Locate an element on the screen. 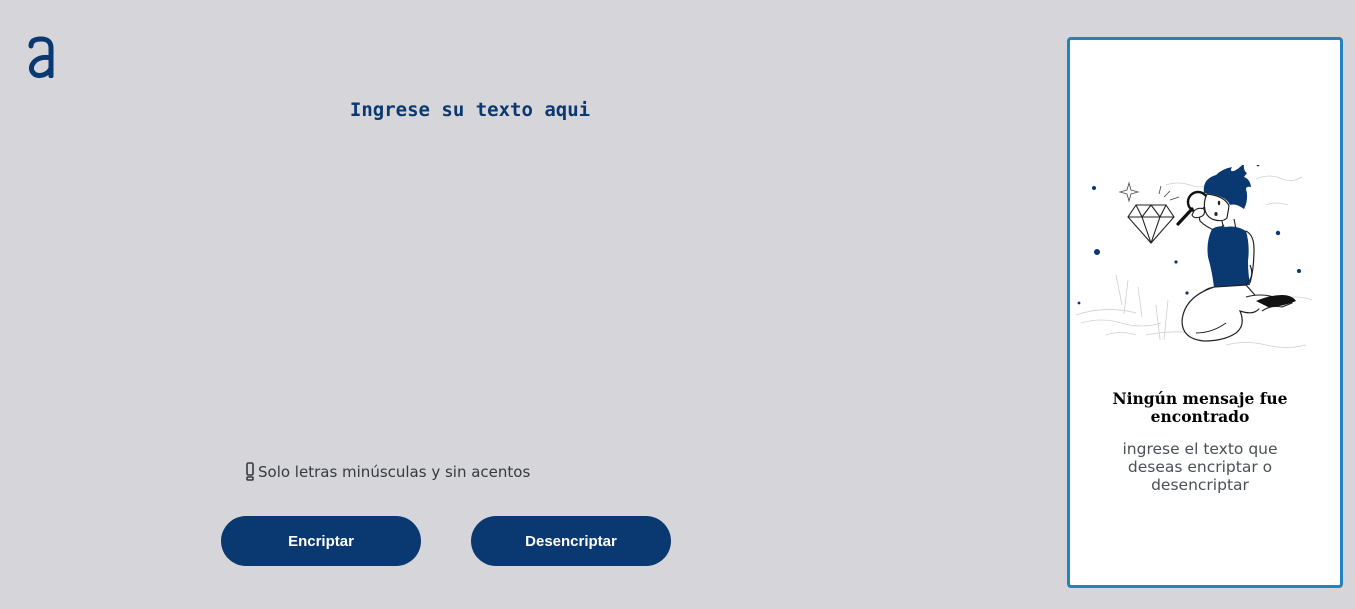  hint-message: Solo letras minúsculas y sin acentos is located at coordinates (388, 471).